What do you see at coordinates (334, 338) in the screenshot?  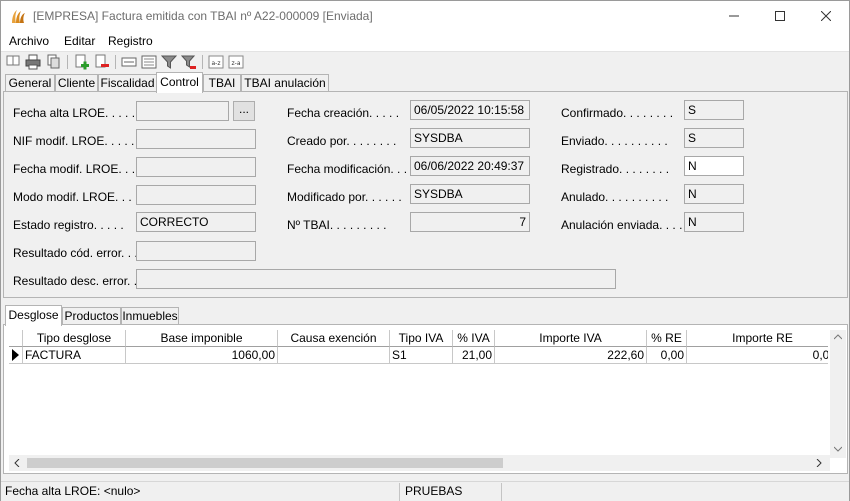 I see `col-causa-exencion: Causa exención` at bounding box center [334, 338].